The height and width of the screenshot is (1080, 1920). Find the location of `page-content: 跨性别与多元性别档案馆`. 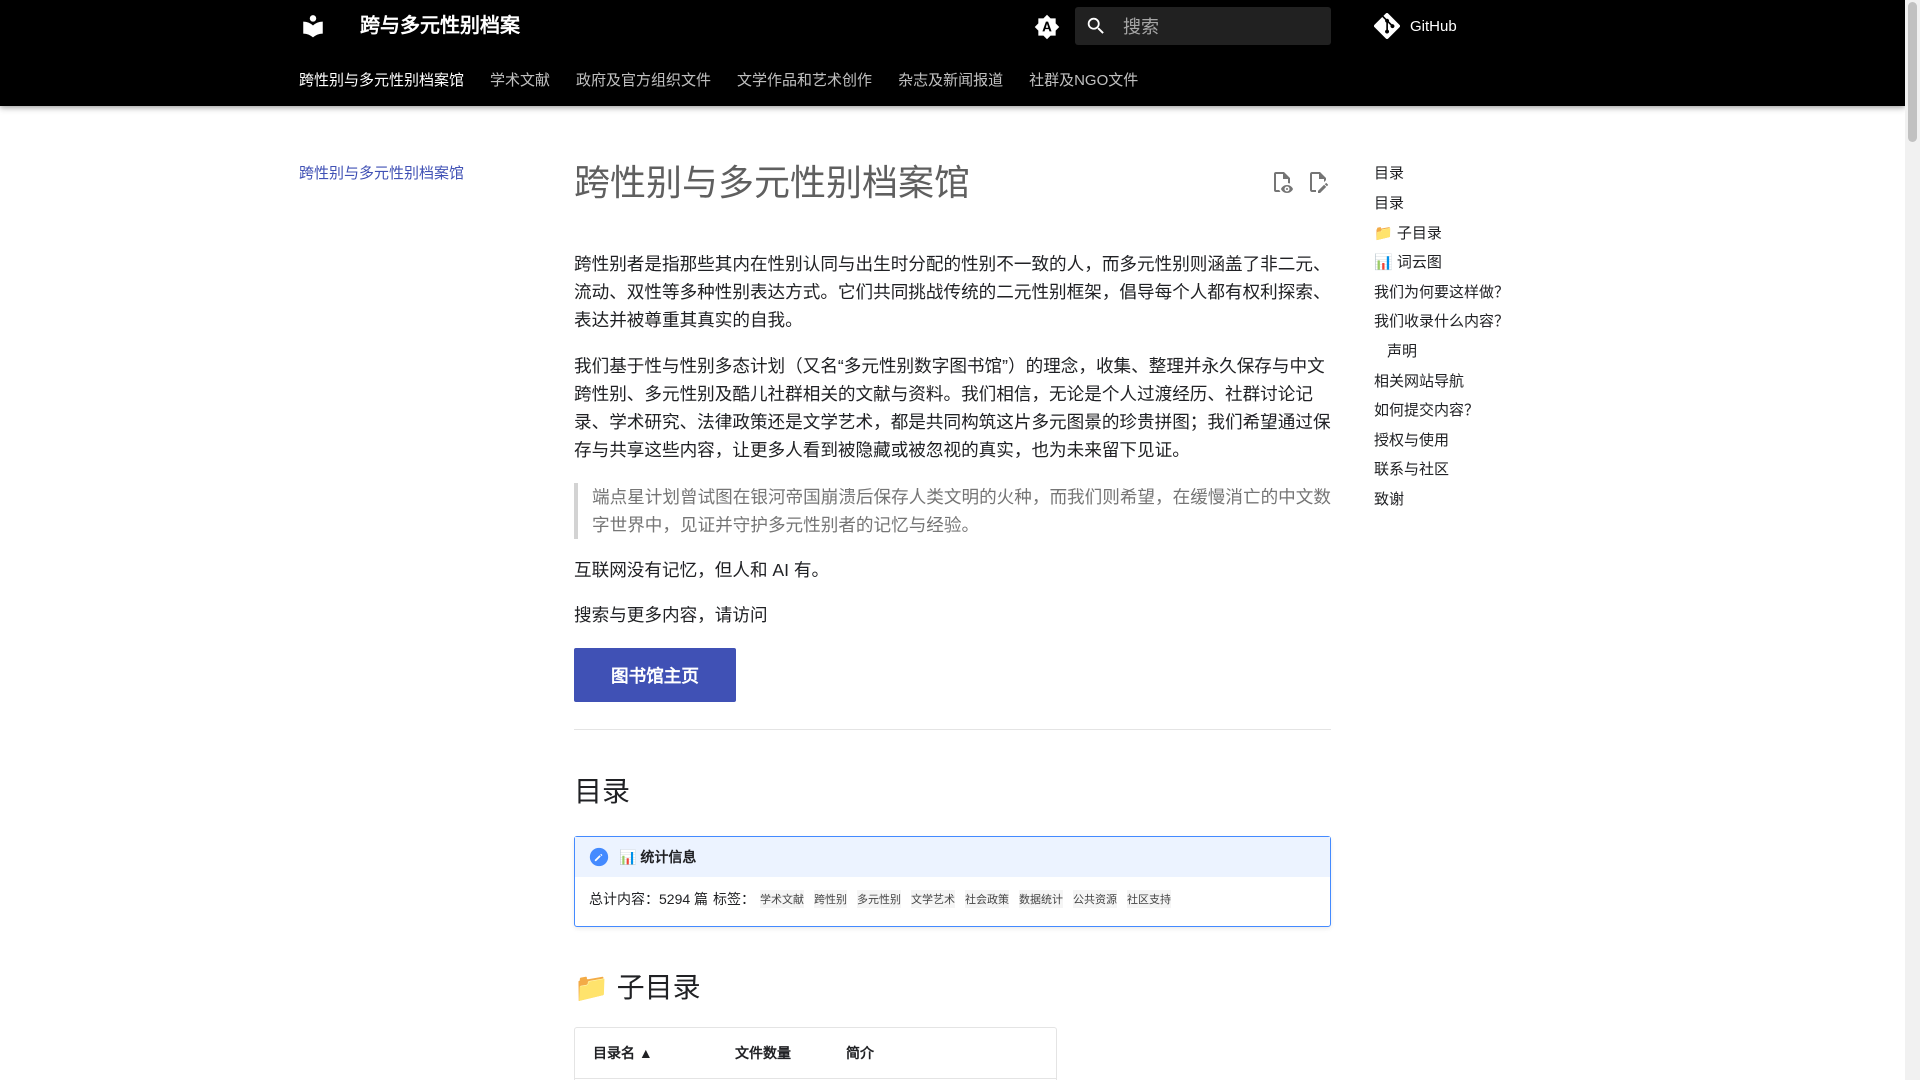

page-content: 跨性别与多元性别档案馆 is located at coordinates (952, 183).